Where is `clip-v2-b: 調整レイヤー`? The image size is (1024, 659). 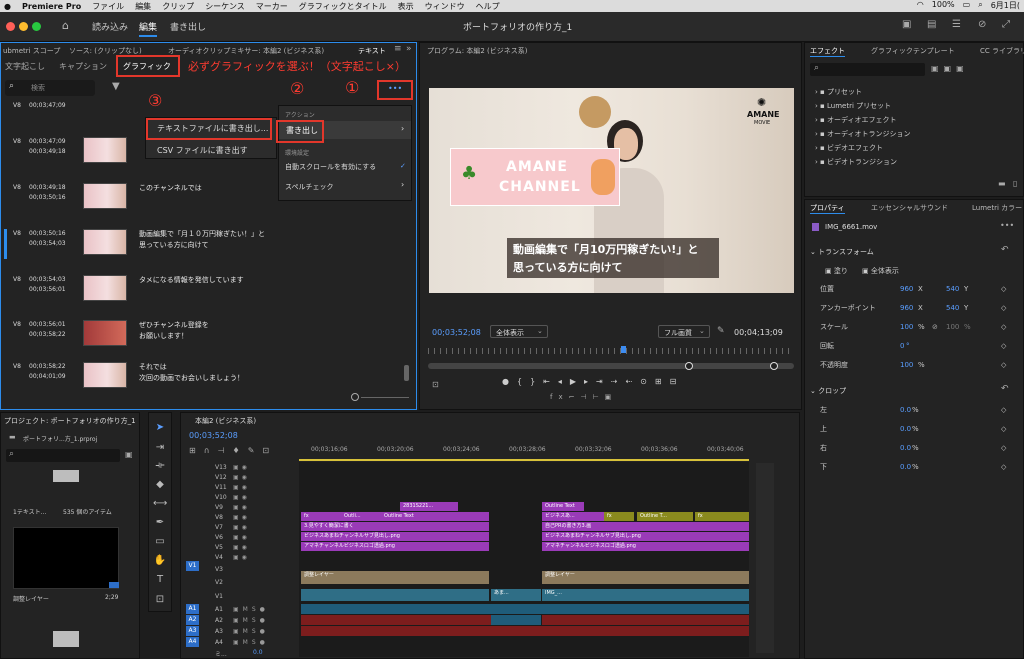
clip-v2-b: 調整レイヤー is located at coordinates (645, 577).